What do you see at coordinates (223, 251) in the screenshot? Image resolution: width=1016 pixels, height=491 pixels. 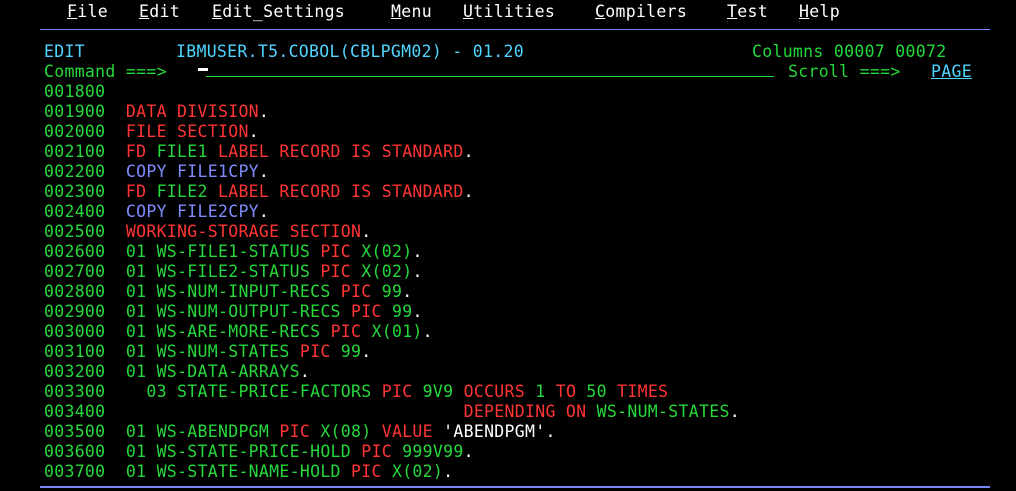 I see `code-token: 01 WS-FILE1-STATUS` at bounding box center [223, 251].